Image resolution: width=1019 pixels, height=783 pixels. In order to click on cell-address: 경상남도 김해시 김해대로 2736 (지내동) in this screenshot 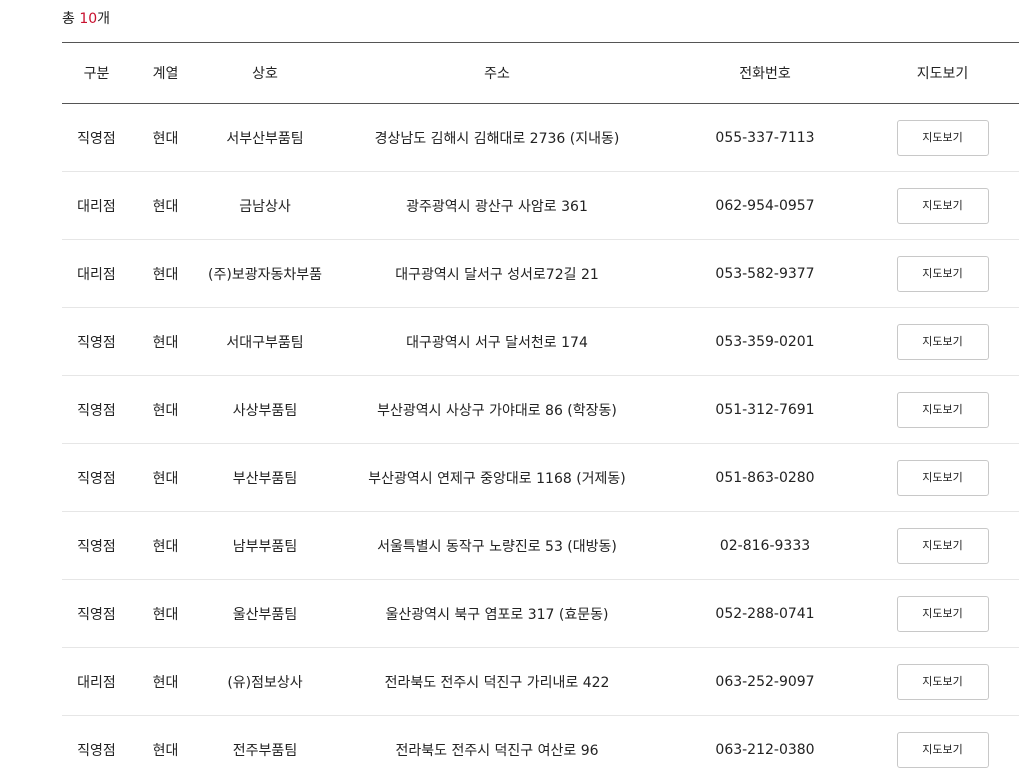, I will do `click(497, 137)`.